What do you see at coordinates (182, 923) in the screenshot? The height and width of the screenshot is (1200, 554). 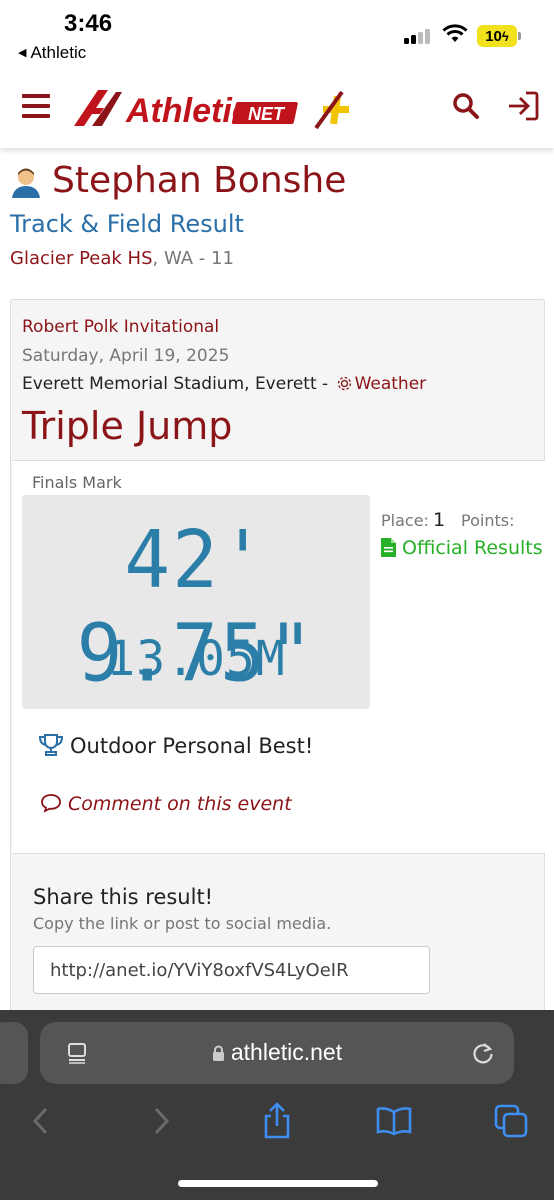 I see `share-subtitle: Copy the link or post to social media.` at bounding box center [182, 923].